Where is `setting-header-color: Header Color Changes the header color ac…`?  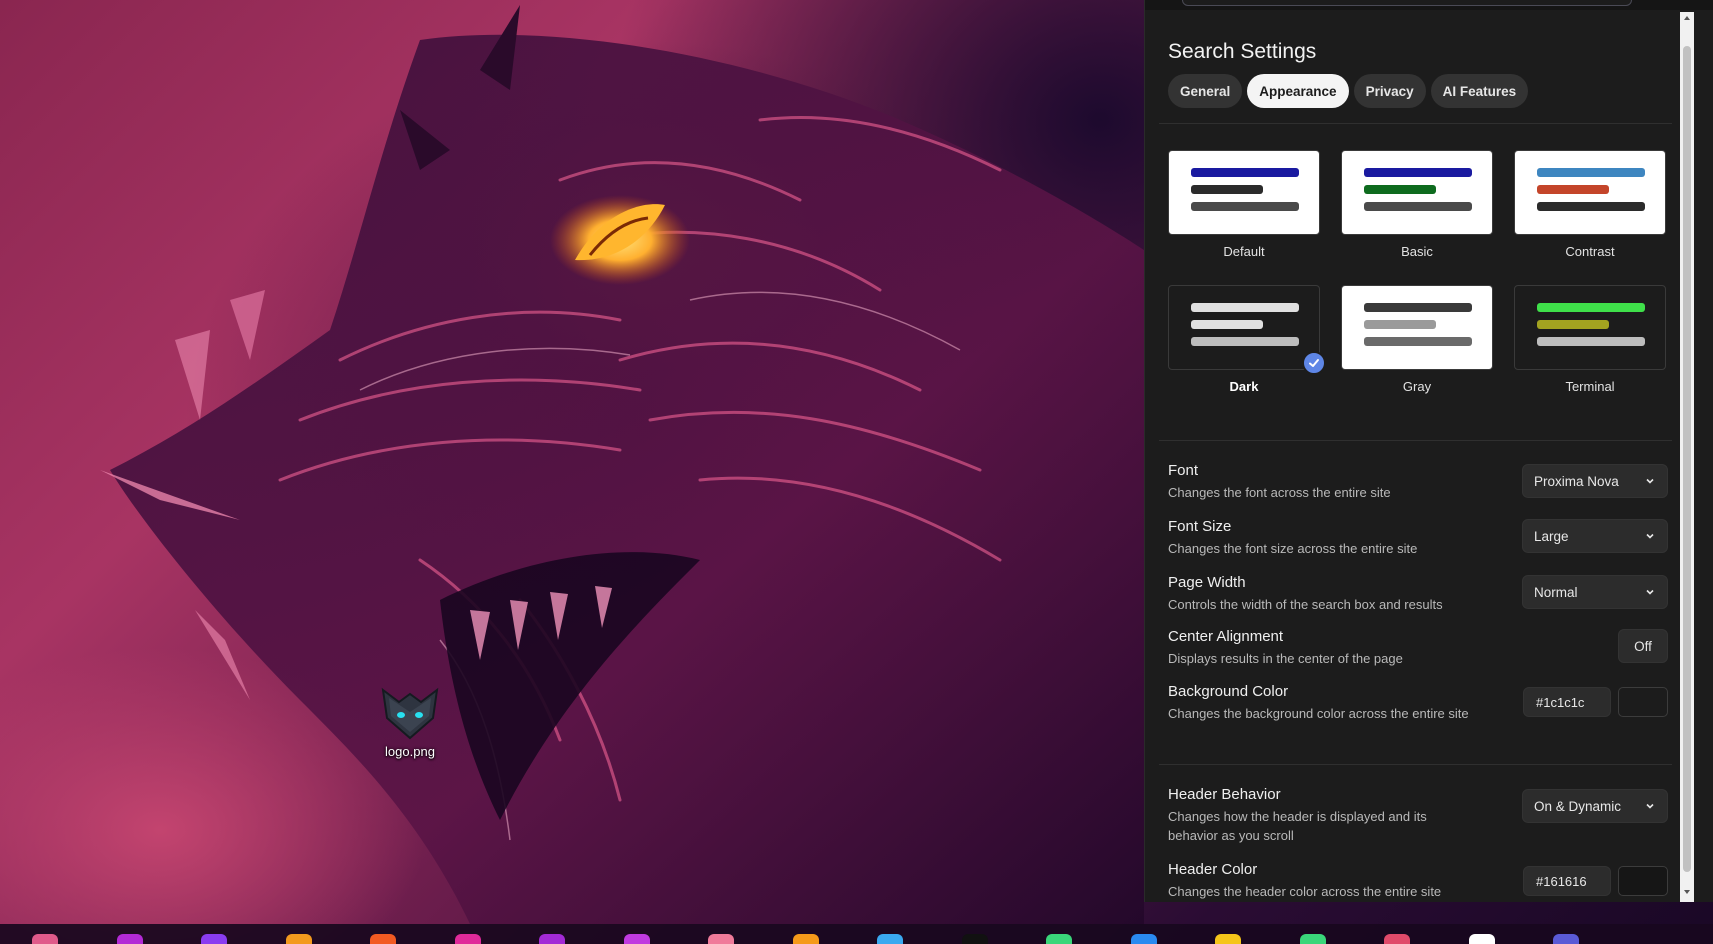
setting-header-color: Header Color Changes the header color ac… is located at coordinates (1418, 881).